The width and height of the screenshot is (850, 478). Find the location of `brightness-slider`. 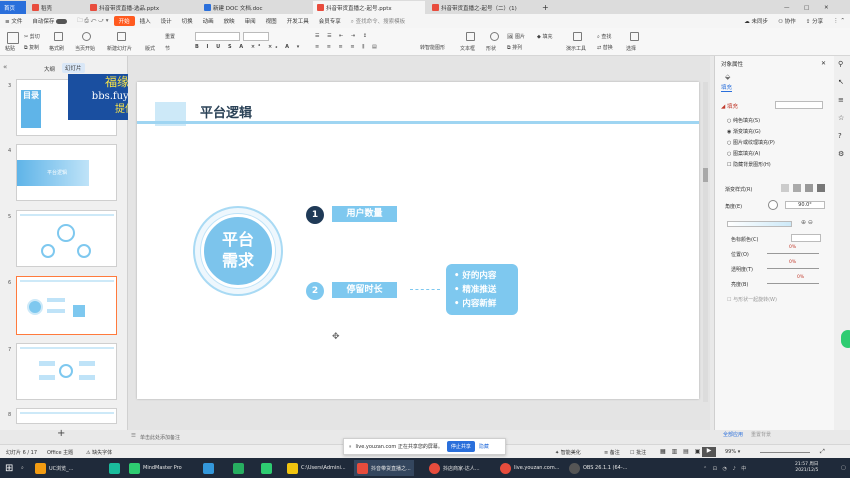

brightness-slider is located at coordinates (793, 283).